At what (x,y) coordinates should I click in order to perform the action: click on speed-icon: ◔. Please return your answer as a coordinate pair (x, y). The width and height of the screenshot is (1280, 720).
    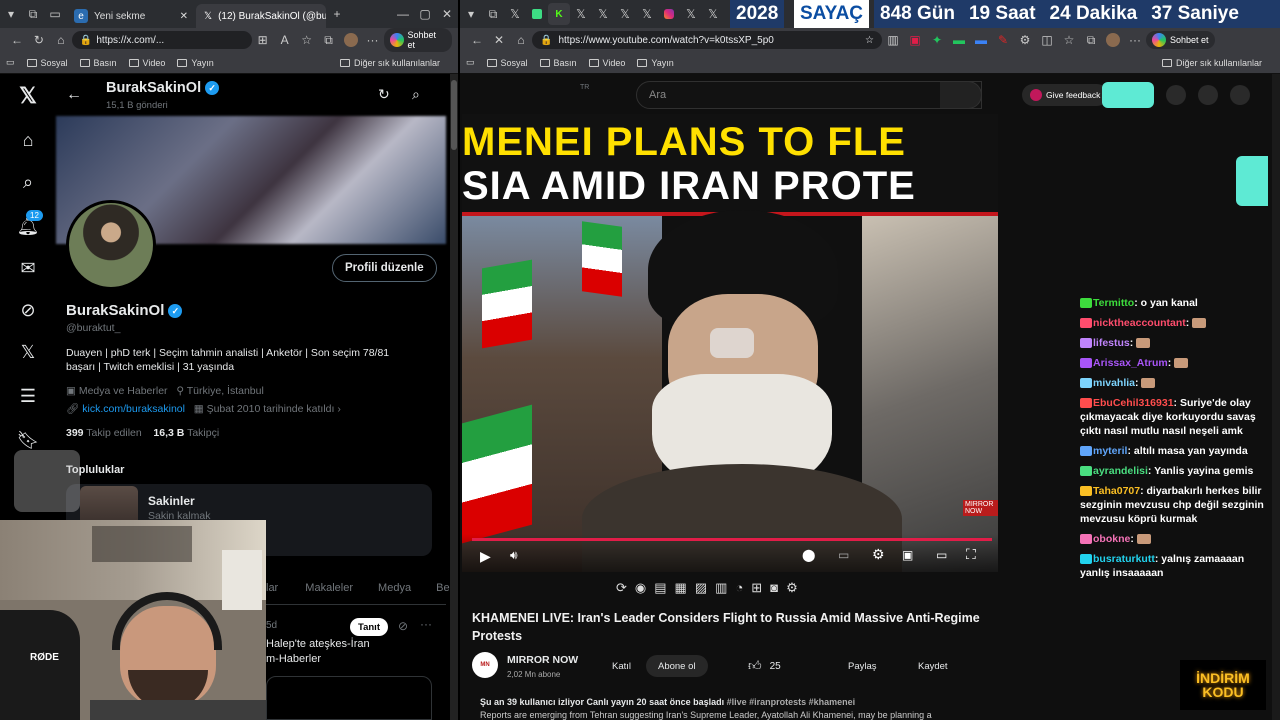
    Looking at the image, I should click on (739, 588).